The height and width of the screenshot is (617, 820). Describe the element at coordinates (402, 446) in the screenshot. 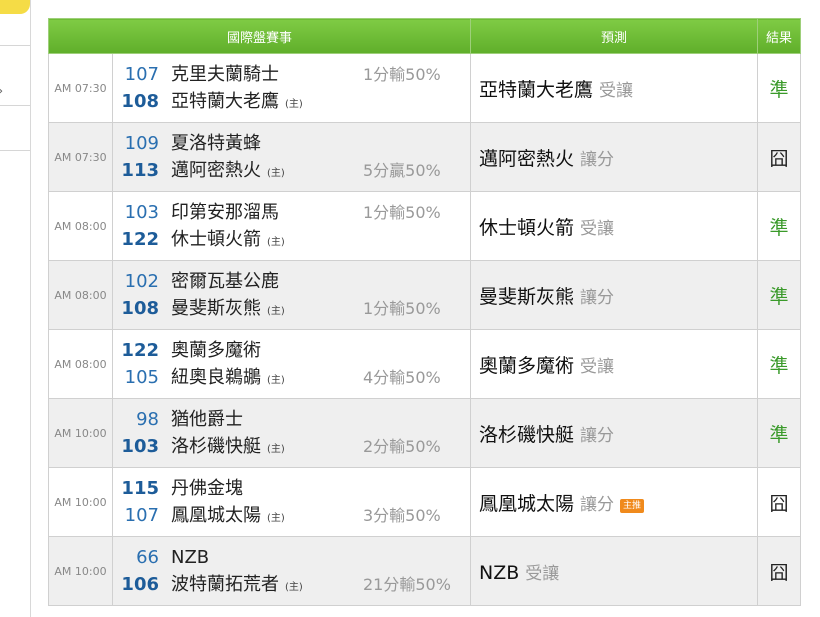

I see `home-spread: 2分輸50%` at that location.